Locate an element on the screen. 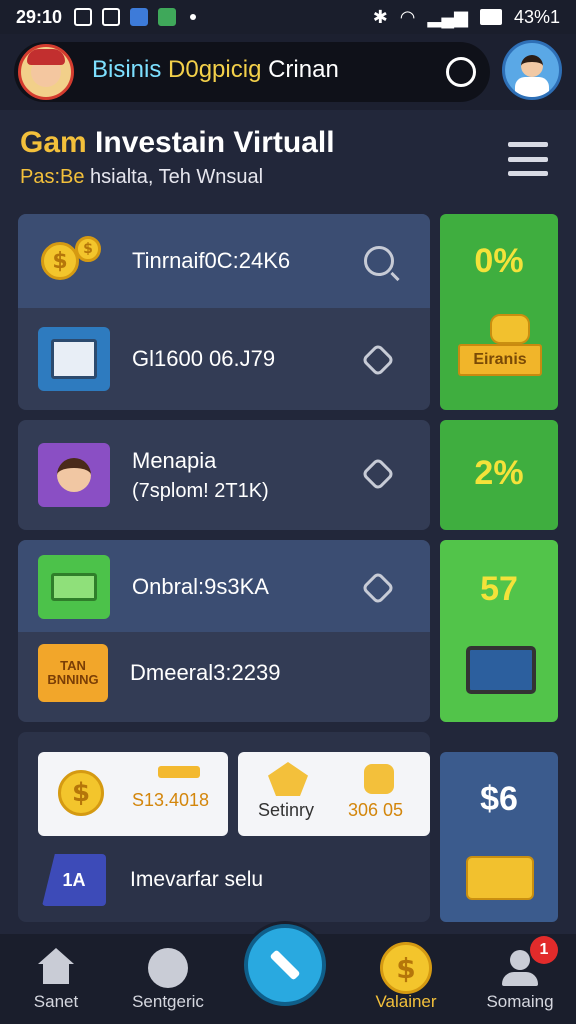 This screenshot has width=576, height=1024. row-label: Menapia is located at coordinates (174, 460).